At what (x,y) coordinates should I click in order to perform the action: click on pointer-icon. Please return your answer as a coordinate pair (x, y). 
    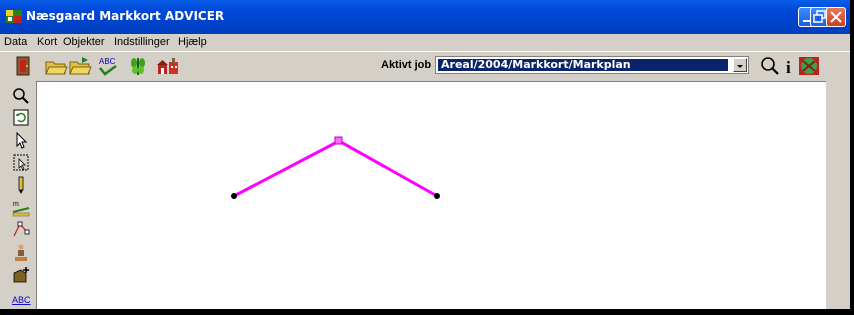
    Looking at the image, I should click on (21, 140).